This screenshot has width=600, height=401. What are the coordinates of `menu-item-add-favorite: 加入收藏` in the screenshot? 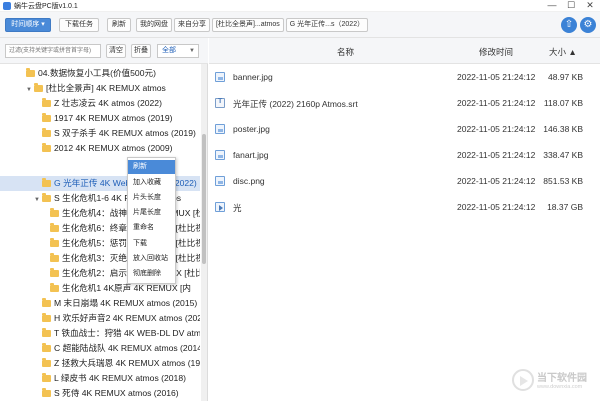 It's located at (151, 183).